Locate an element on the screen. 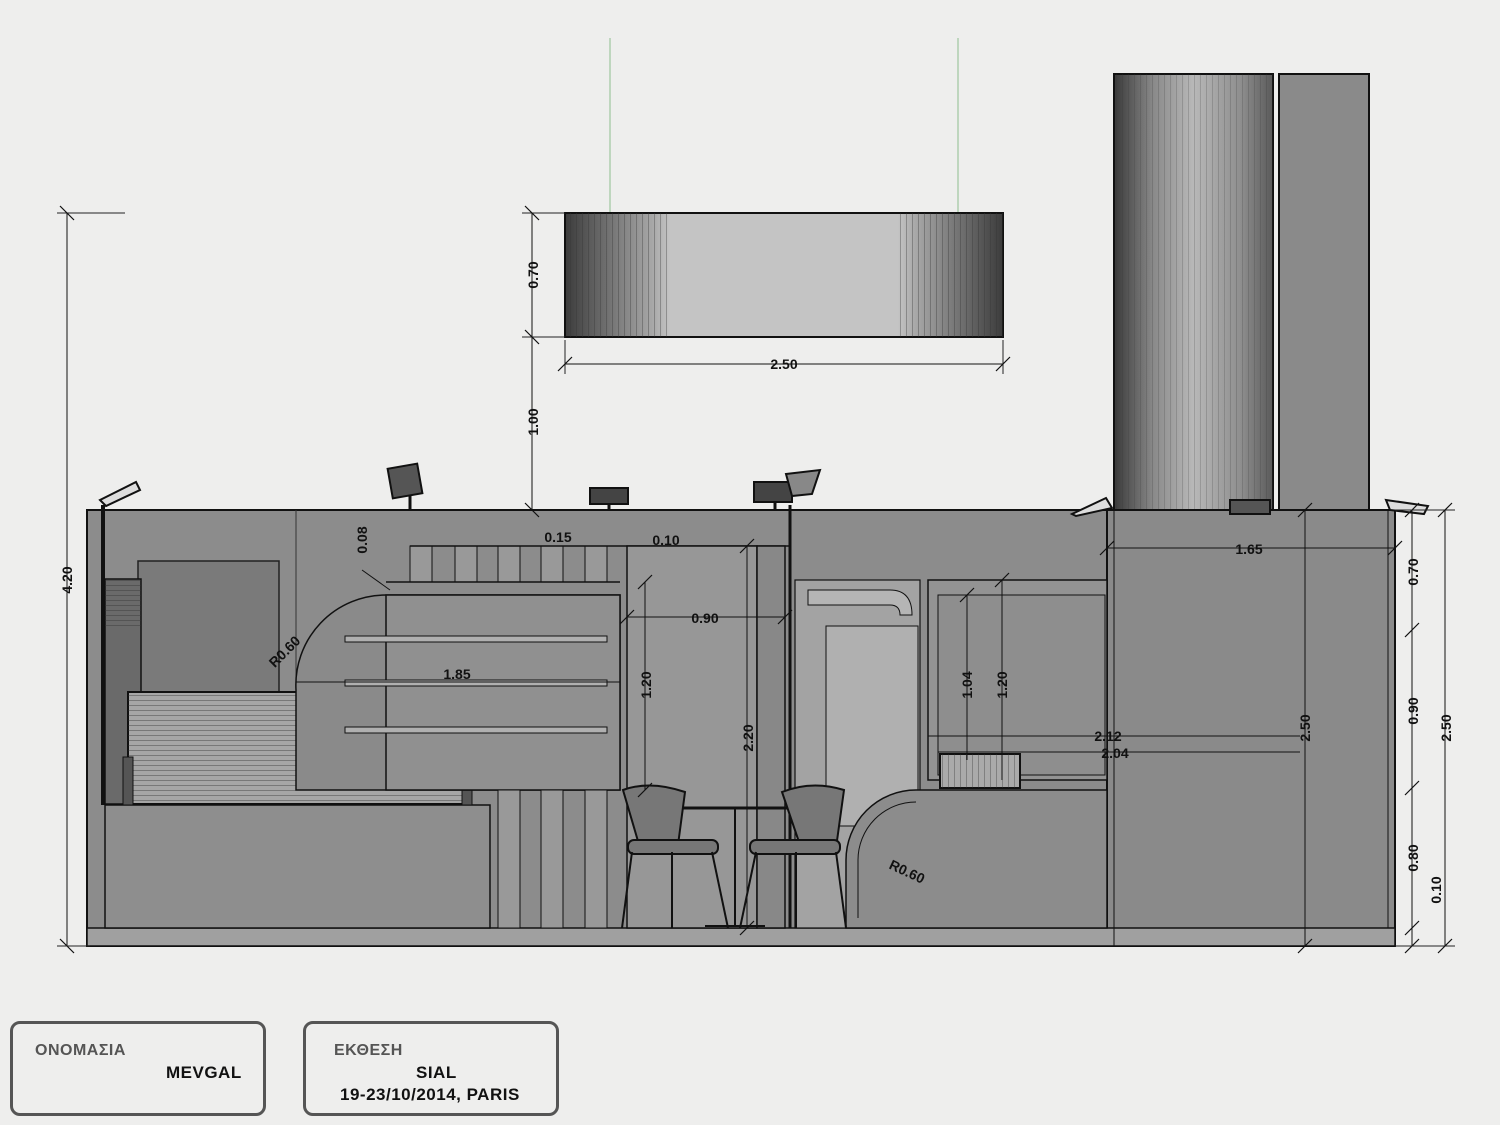 The image size is (1500, 1125). dim-185: 1.85 is located at coordinates (456, 674).